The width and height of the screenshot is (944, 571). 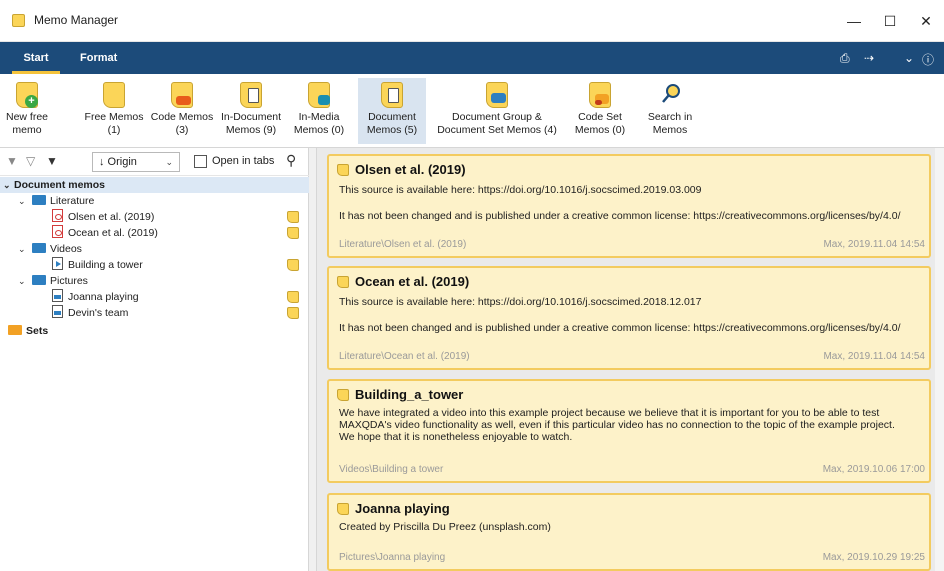 What do you see at coordinates (97, 265) in the screenshot?
I see `tree-item-building-a-tower: Building a tower` at bounding box center [97, 265].